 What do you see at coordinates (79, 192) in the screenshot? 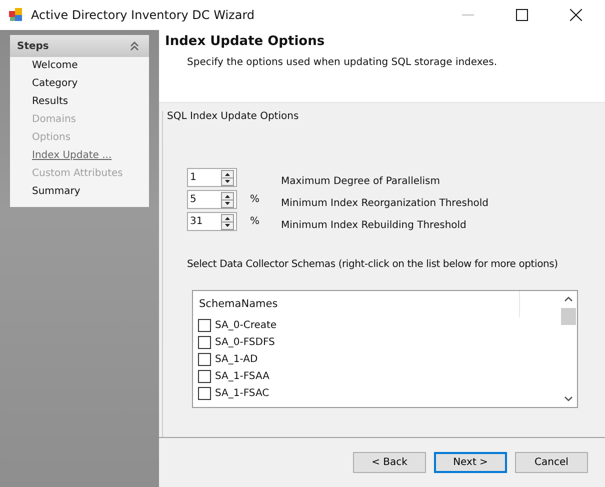
I see `step-item: Summary` at bounding box center [79, 192].